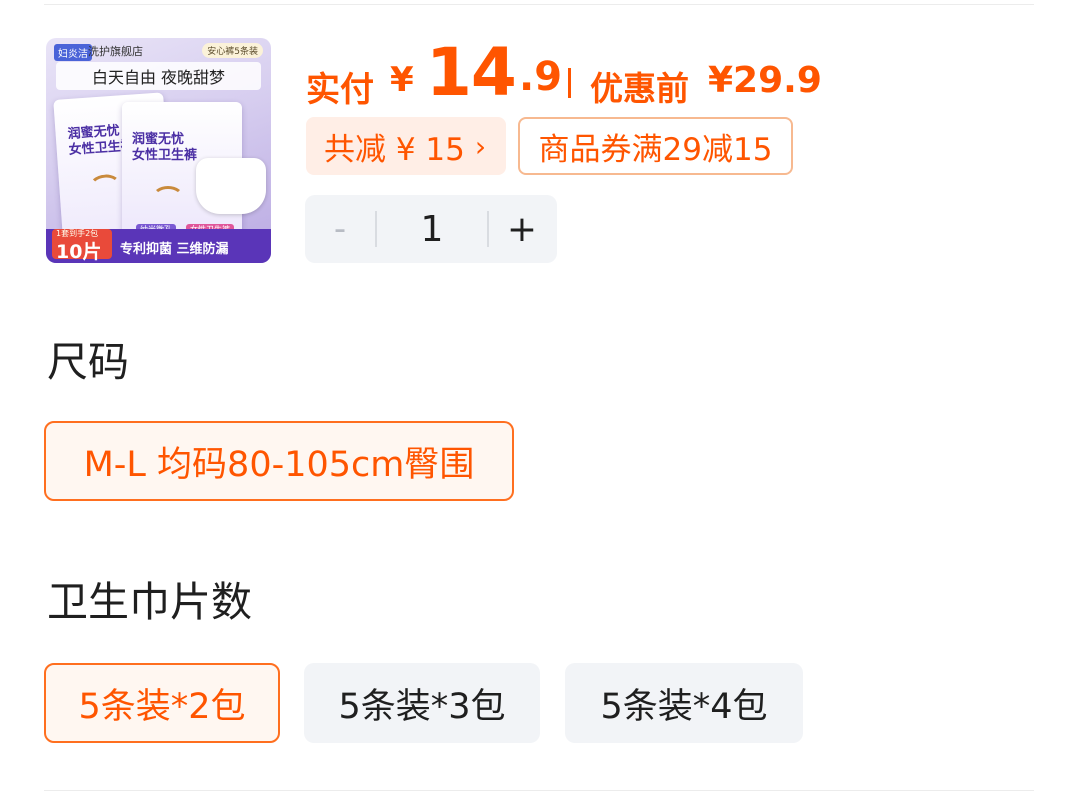  What do you see at coordinates (73, 52) in the screenshot?
I see `brand-logo: 妇炎洁` at bounding box center [73, 52].